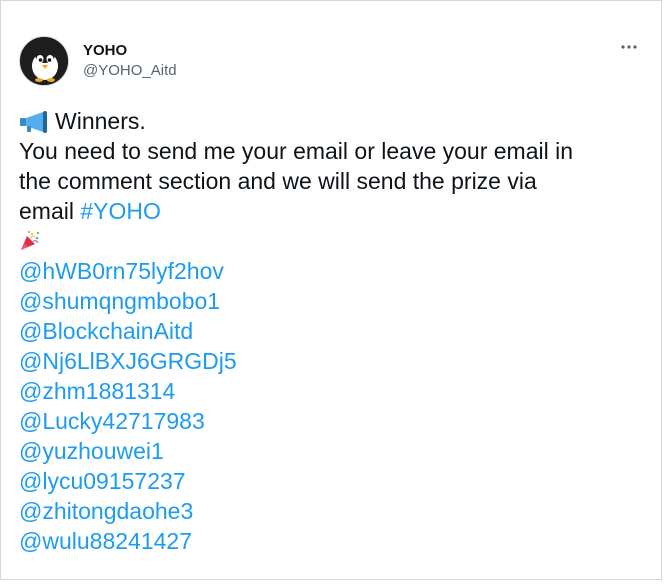 The width and height of the screenshot is (665, 584). I want to click on mention-link: @wulu88241427, so click(334, 541).